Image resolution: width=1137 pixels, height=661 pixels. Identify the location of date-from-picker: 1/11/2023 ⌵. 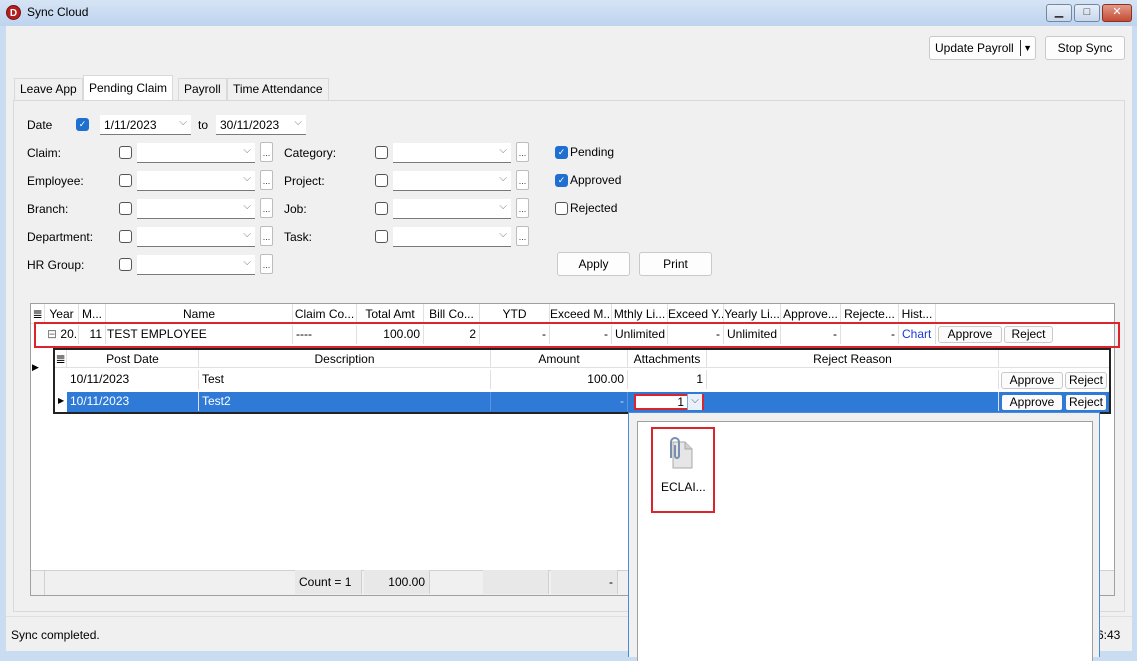
(145, 125).